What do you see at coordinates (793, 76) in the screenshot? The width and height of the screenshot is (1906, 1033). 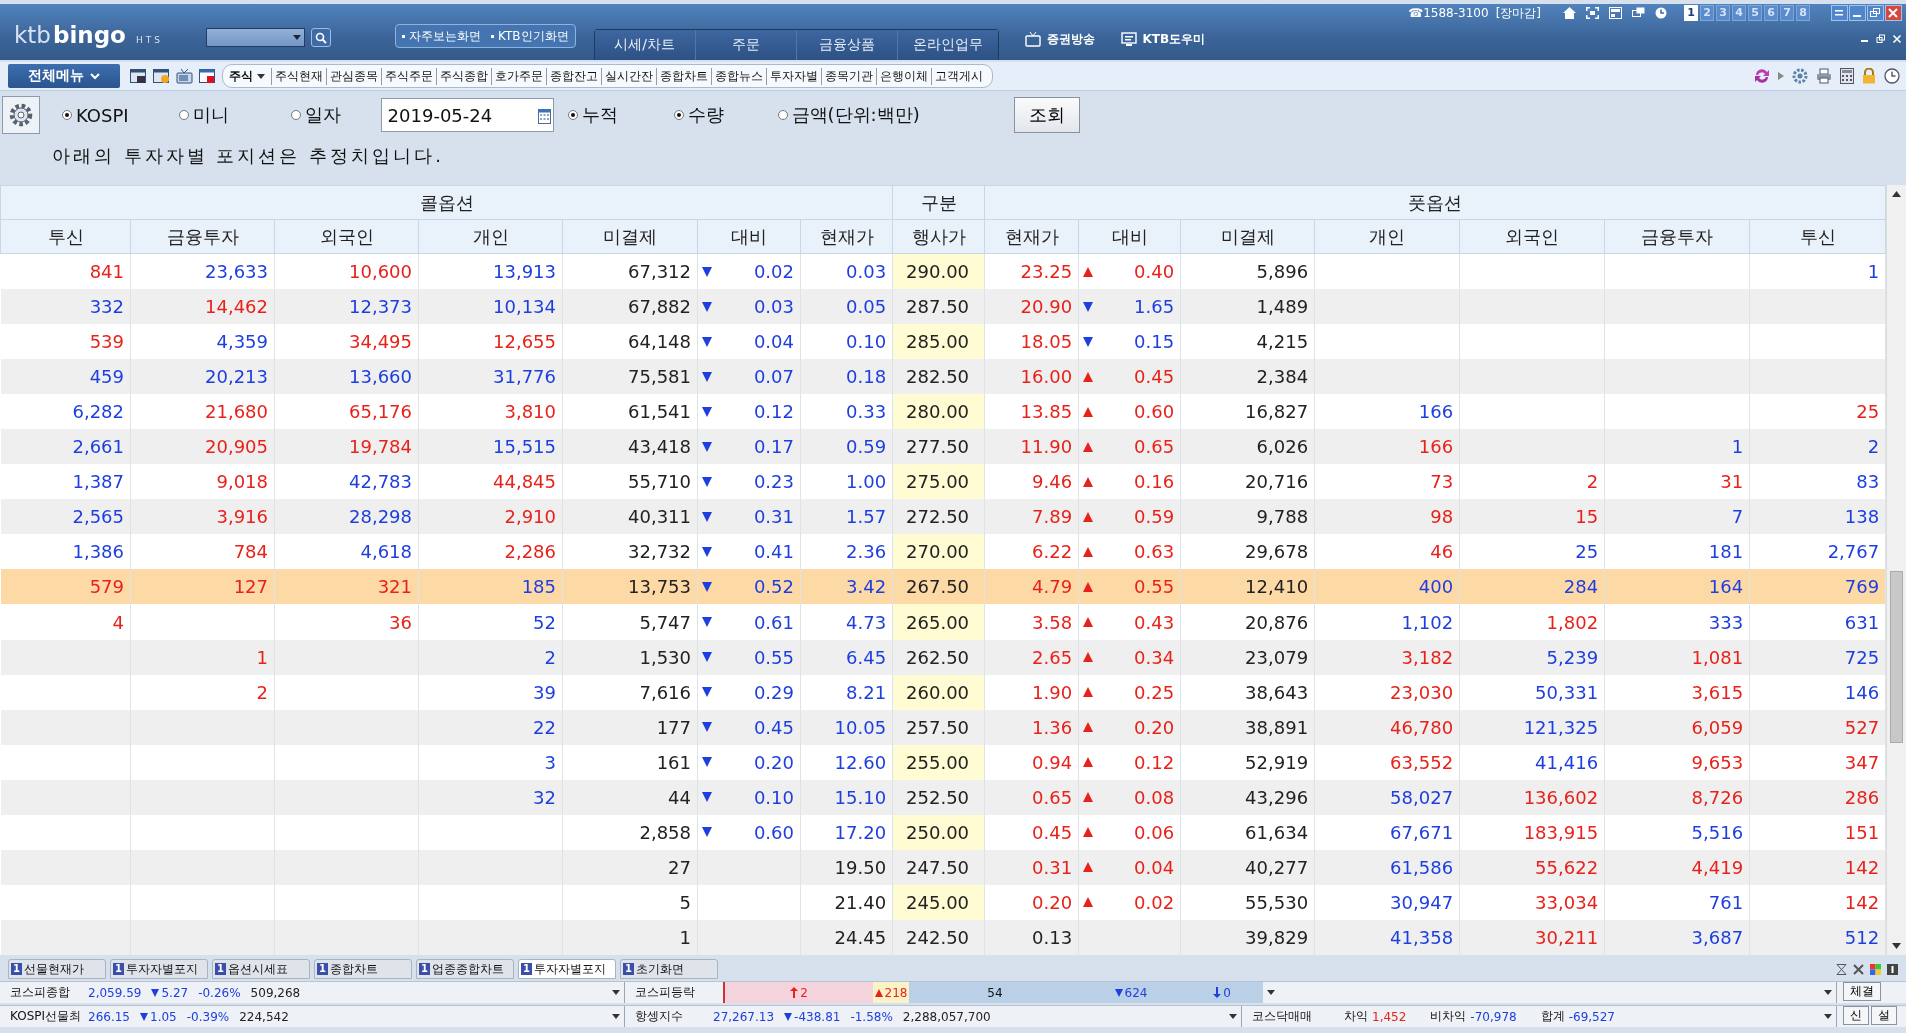 I see `menu-item: 투자자별` at bounding box center [793, 76].